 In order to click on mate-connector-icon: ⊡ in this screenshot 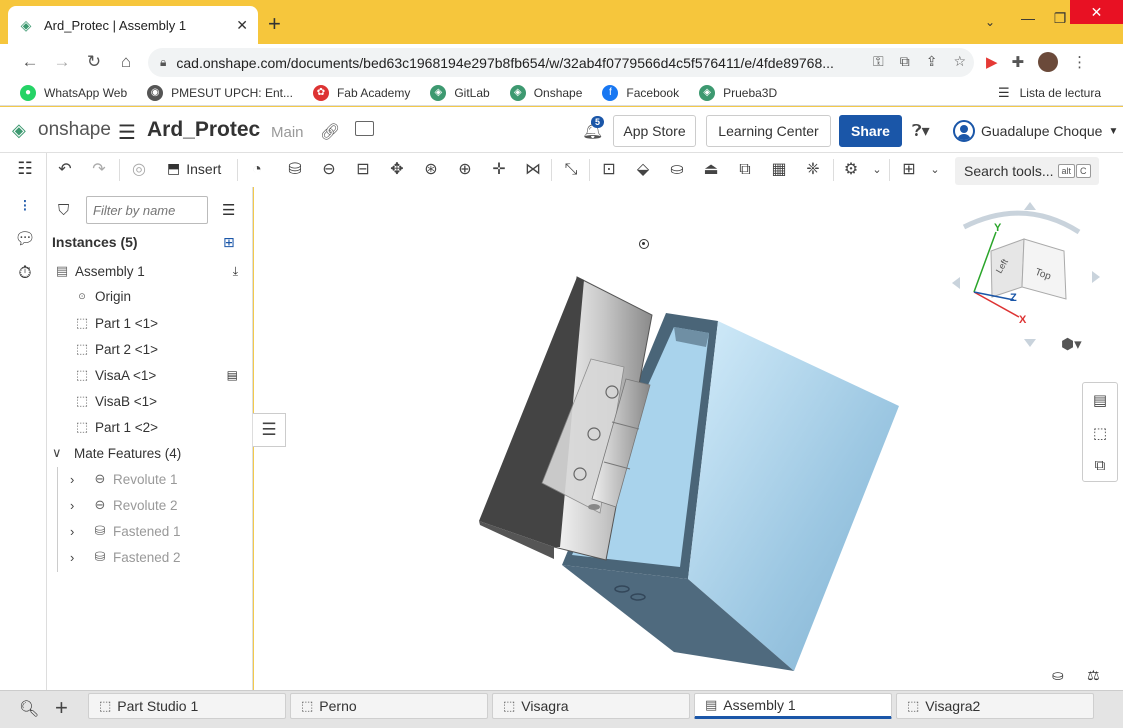, I will do `click(609, 170)`.